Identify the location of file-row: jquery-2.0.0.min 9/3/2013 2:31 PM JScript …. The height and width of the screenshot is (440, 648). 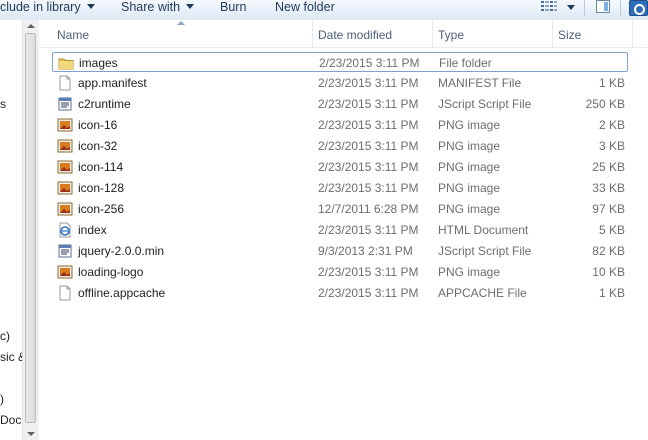
(340, 251).